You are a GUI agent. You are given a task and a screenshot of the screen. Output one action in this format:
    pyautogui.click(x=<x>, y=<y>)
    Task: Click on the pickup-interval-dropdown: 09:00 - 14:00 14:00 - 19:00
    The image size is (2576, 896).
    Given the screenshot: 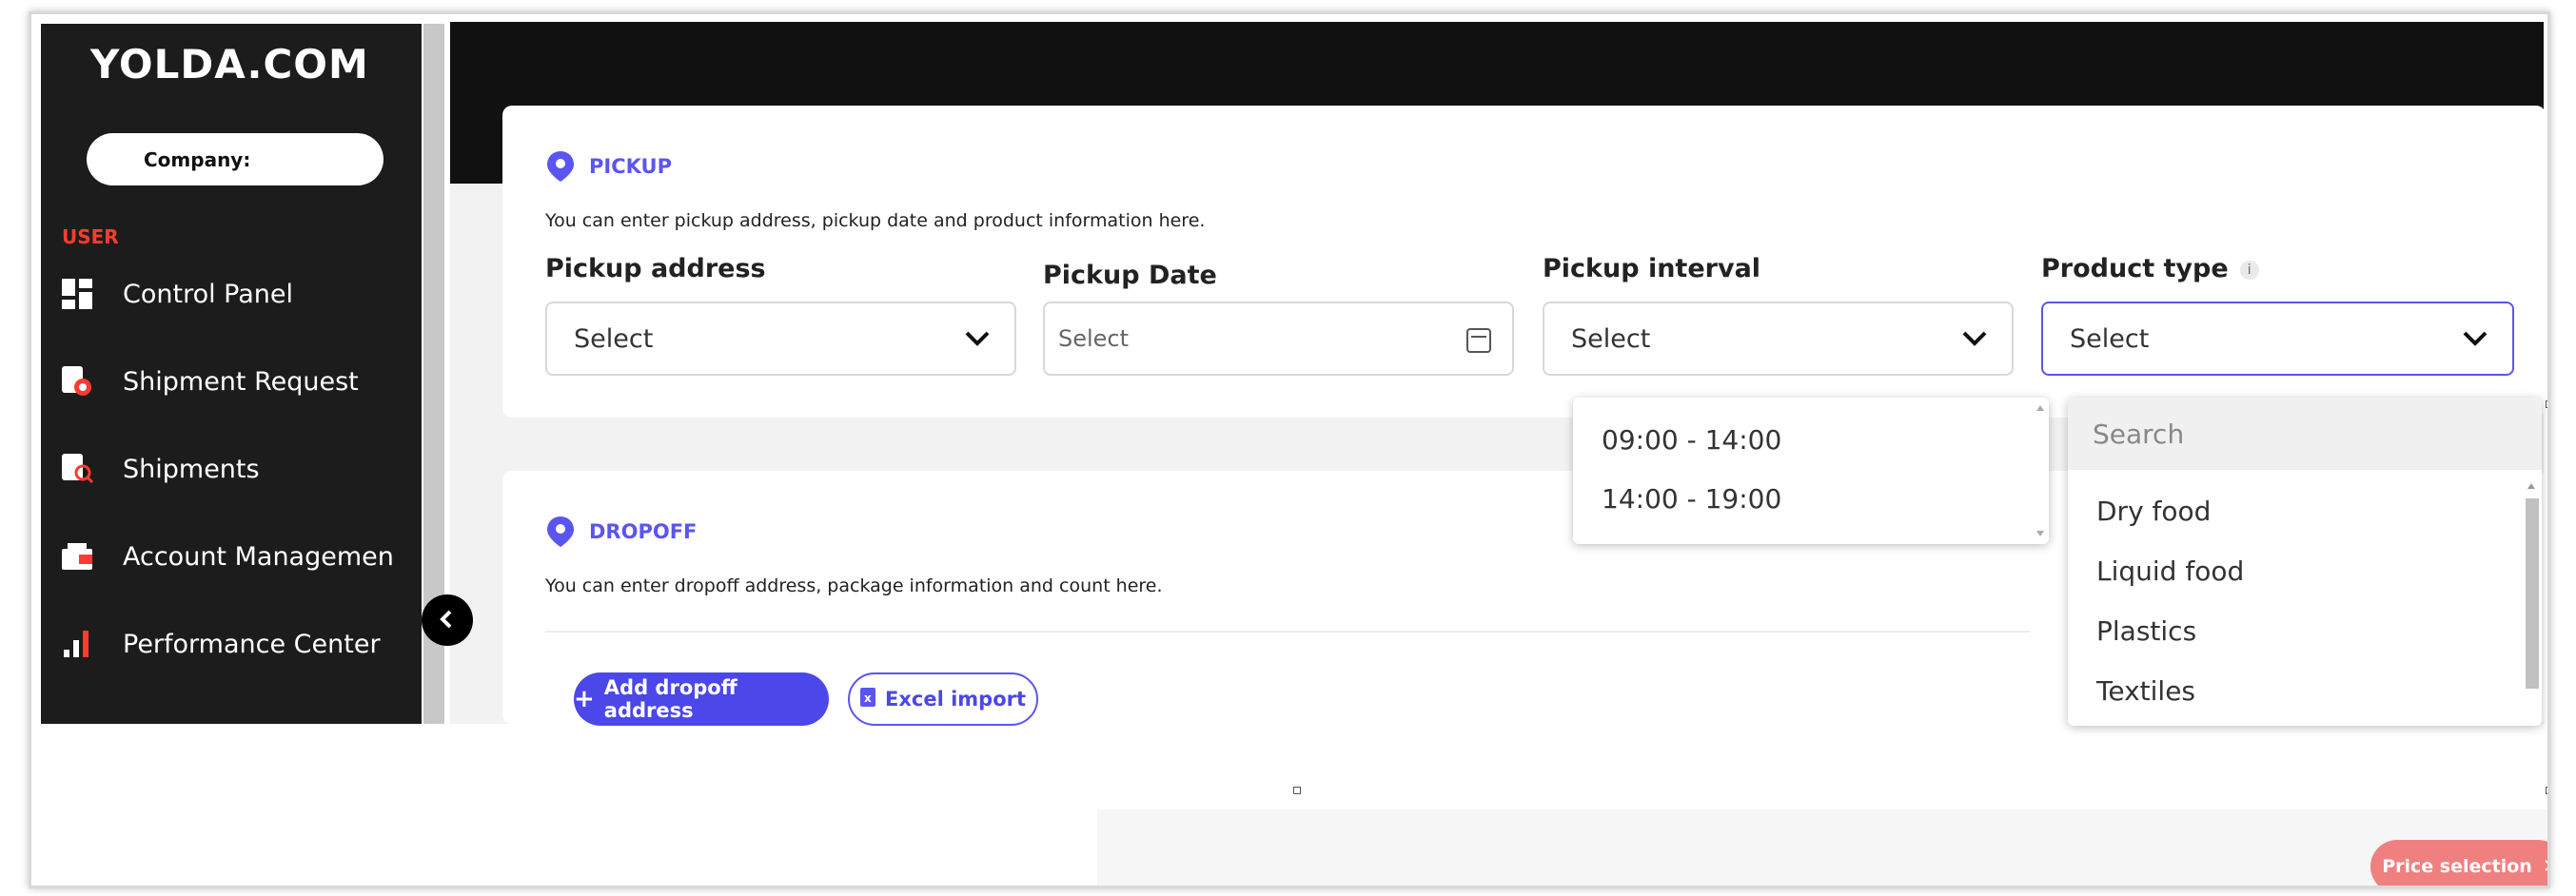 What is the action you would take?
    pyautogui.click(x=1811, y=471)
    